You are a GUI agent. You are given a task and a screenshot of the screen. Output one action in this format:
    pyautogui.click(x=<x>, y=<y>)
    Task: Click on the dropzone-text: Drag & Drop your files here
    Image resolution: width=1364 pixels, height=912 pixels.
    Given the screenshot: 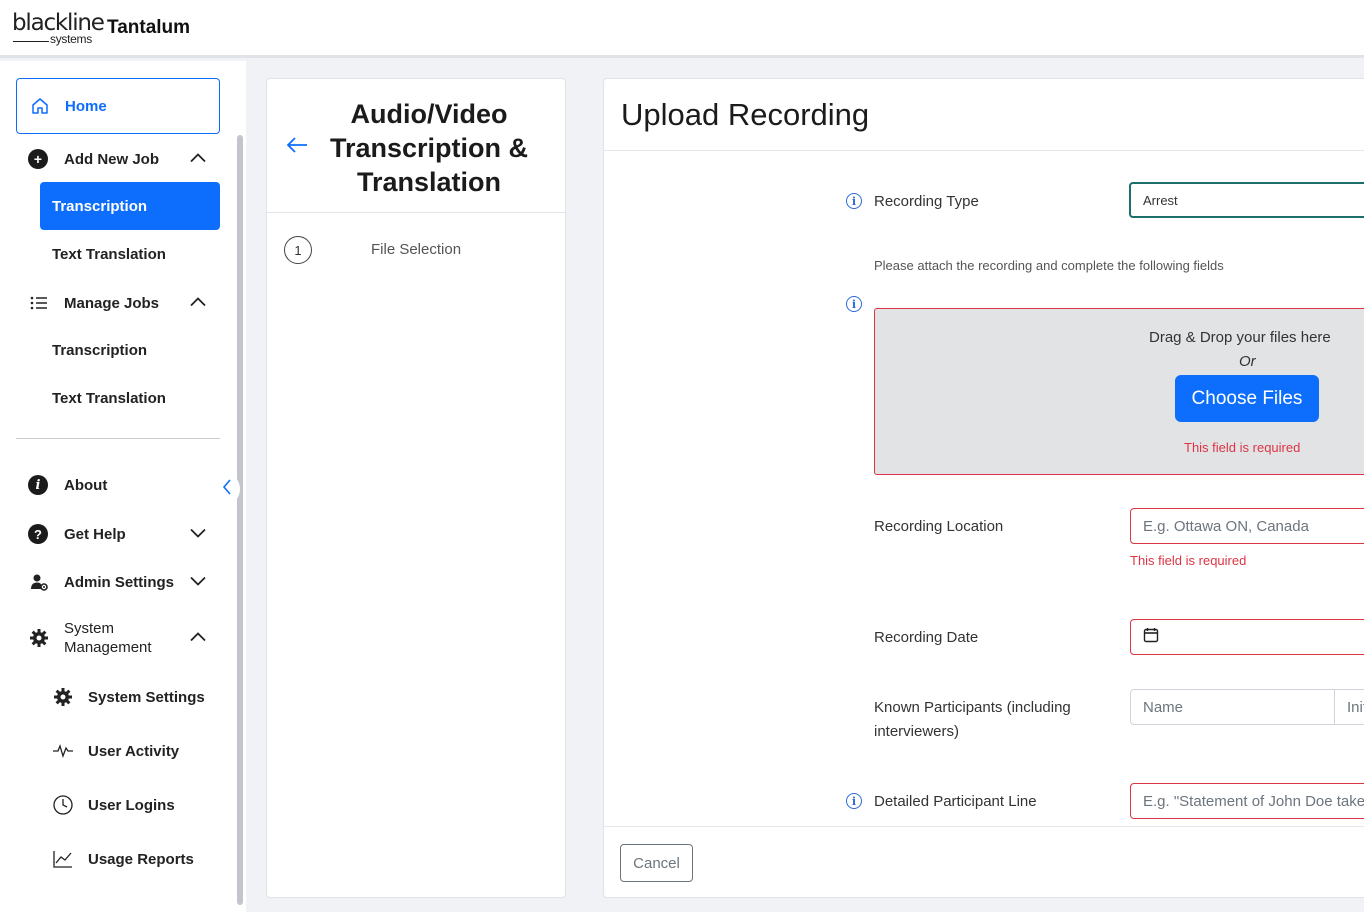 What is the action you would take?
    pyautogui.click(x=1240, y=337)
    